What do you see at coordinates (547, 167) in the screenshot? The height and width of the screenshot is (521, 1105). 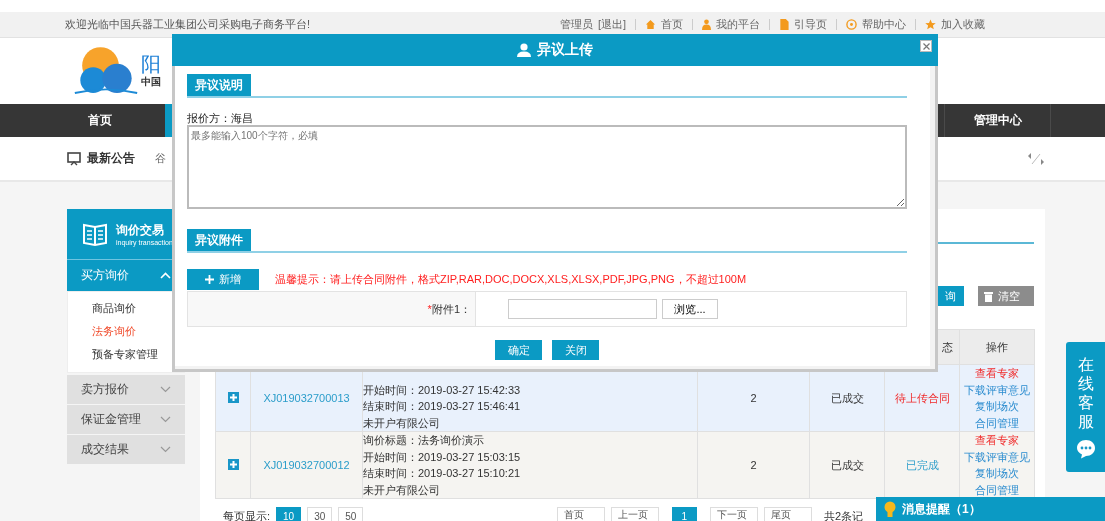 I see `objection-textarea: 最多能输入100个字符，必填` at bounding box center [547, 167].